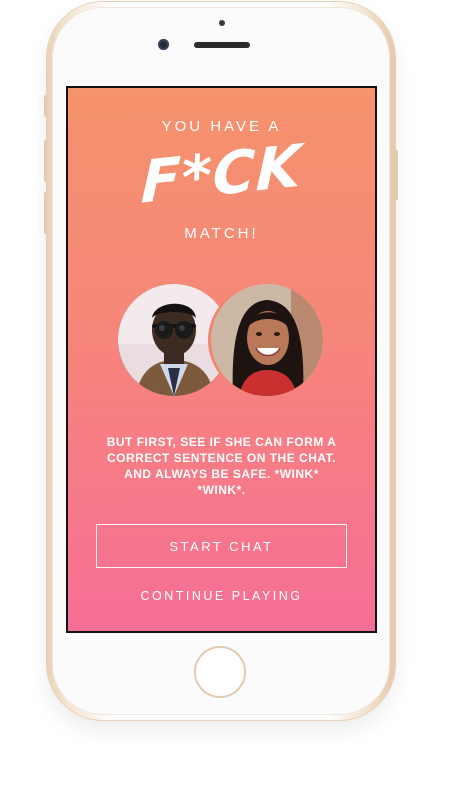 Image resolution: width=452 pixels, height=793 pixels. What do you see at coordinates (221, 596) in the screenshot?
I see `continue-playing-link: CONTINUE PLAYING` at bounding box center [221, 596].